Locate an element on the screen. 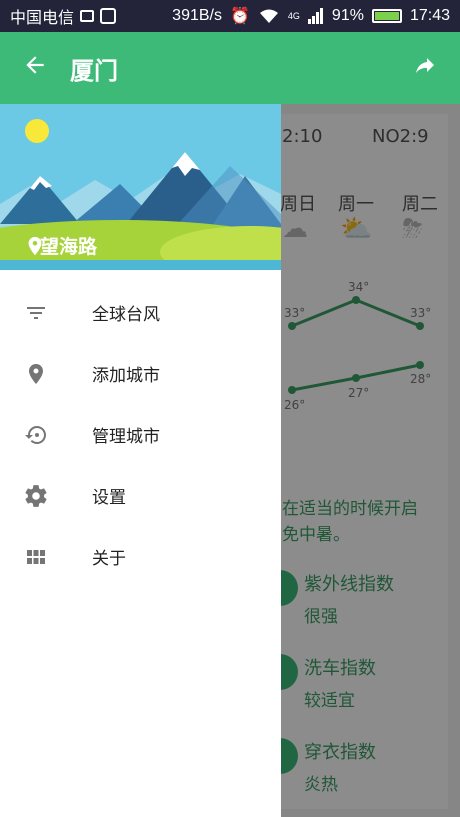 The image size is (460, 817). battery-icon is located at coordinates (386, 16).